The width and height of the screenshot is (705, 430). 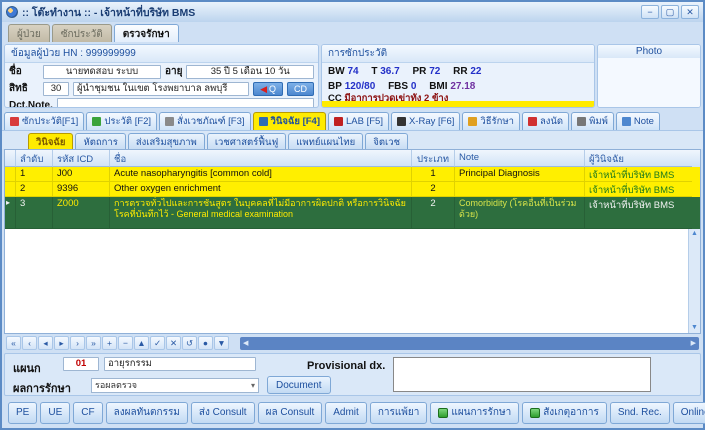 What do you see at coordinates (81, 158) in the screenshot?
I see `header-icd: รหัส ICD` at bounding box center [81, 158].